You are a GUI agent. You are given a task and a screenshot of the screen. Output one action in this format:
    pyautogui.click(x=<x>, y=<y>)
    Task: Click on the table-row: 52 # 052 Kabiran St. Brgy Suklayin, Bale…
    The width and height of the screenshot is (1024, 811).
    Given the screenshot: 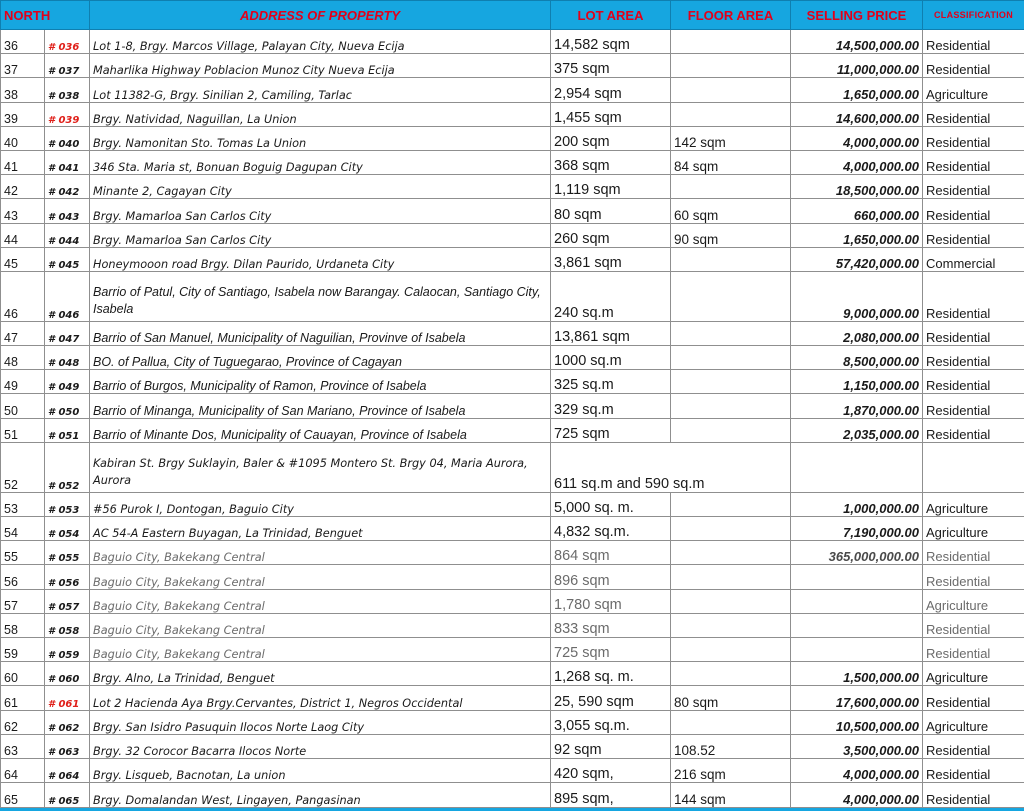 What is the action you would take?
    pyautogui.click(x=512, y=467)
    